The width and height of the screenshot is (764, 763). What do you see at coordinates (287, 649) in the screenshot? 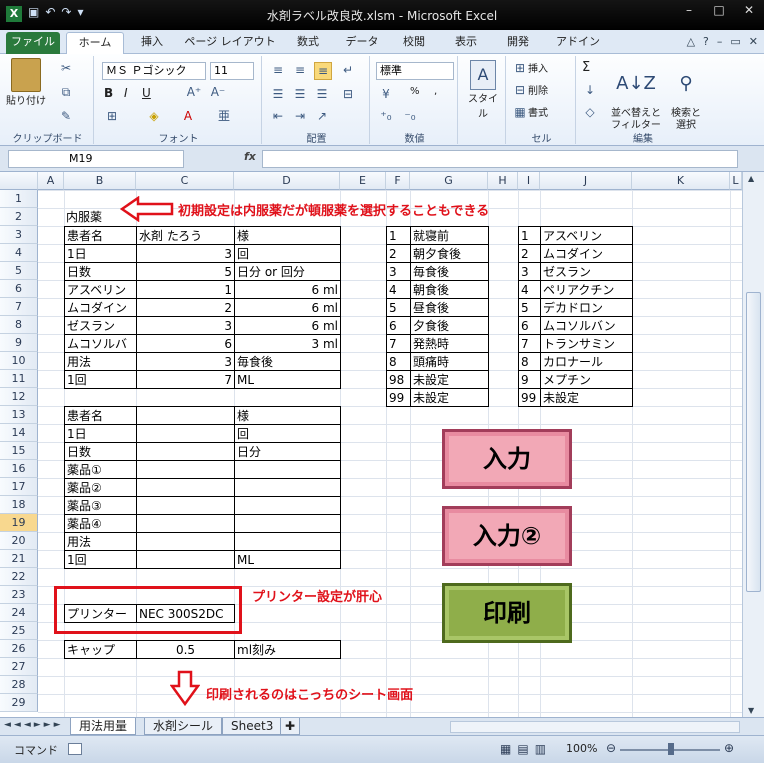
I see `cell-d26: ml刻み` at bounding box center [287, 649].